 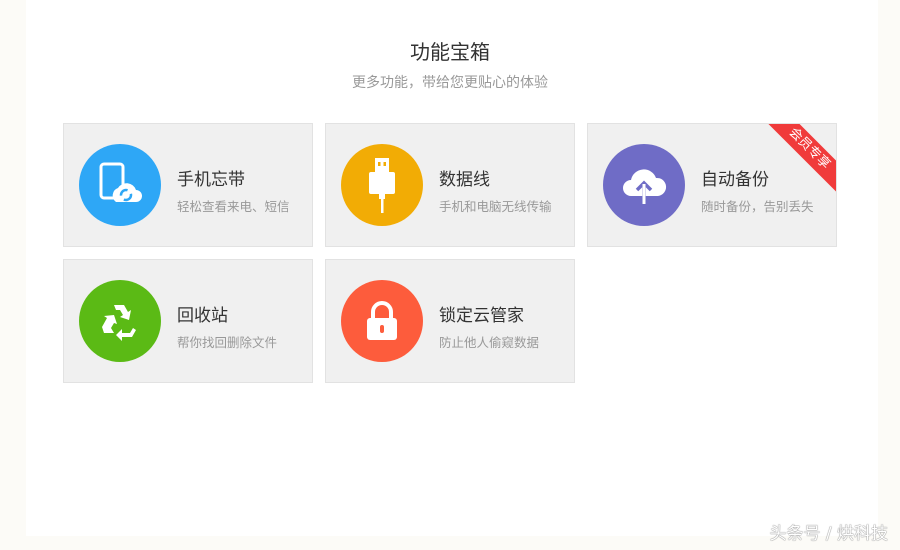 What do you see at coordinates (735, 180) in the screenshot?
I see `card-title: 自动备份` at bounding box center [735, 180].